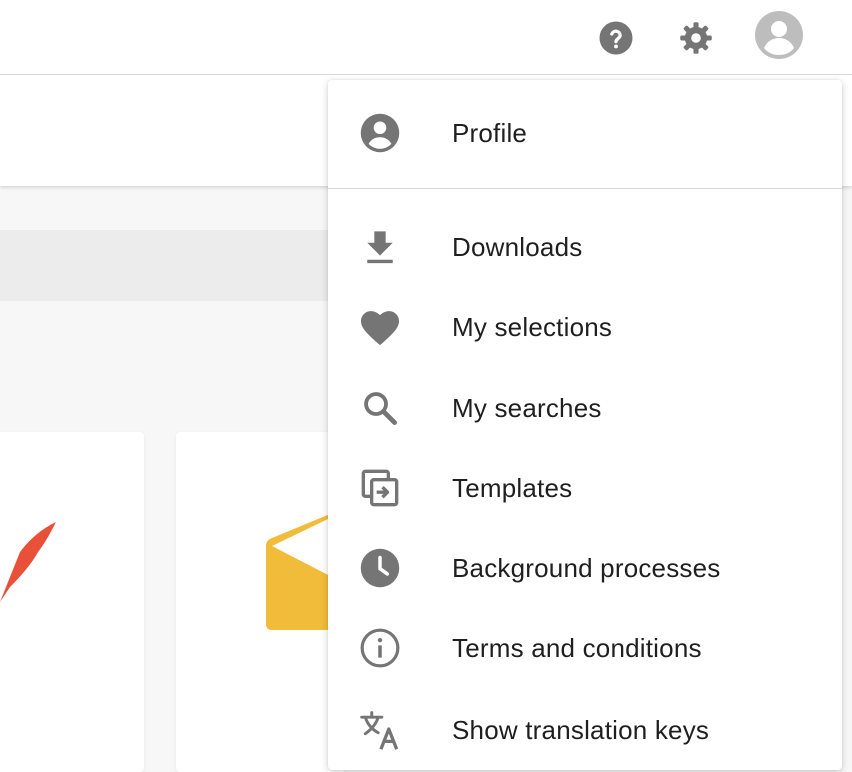 This screenshot has height=772, width=852. Describe the element at coordinates (165, 265) in the screenshot. I see `search-bar-area` at that location.